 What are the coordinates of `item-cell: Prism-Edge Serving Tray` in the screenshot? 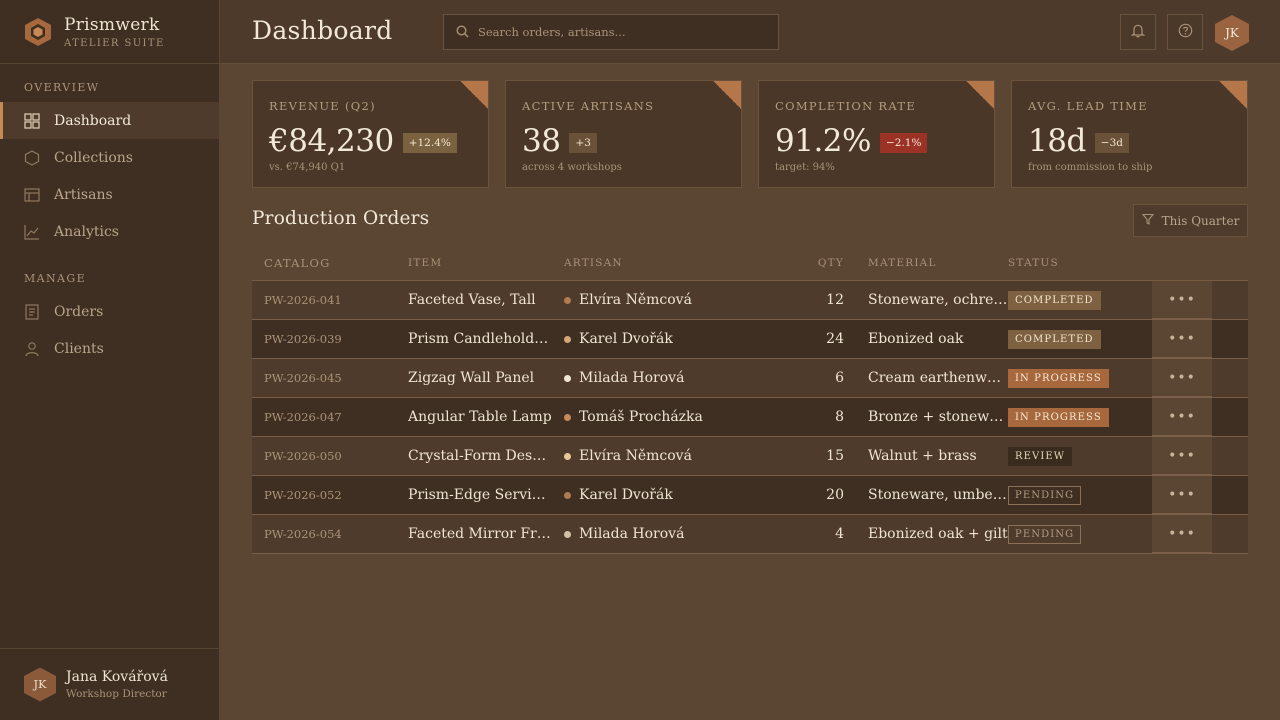 It's located at (486, 495).